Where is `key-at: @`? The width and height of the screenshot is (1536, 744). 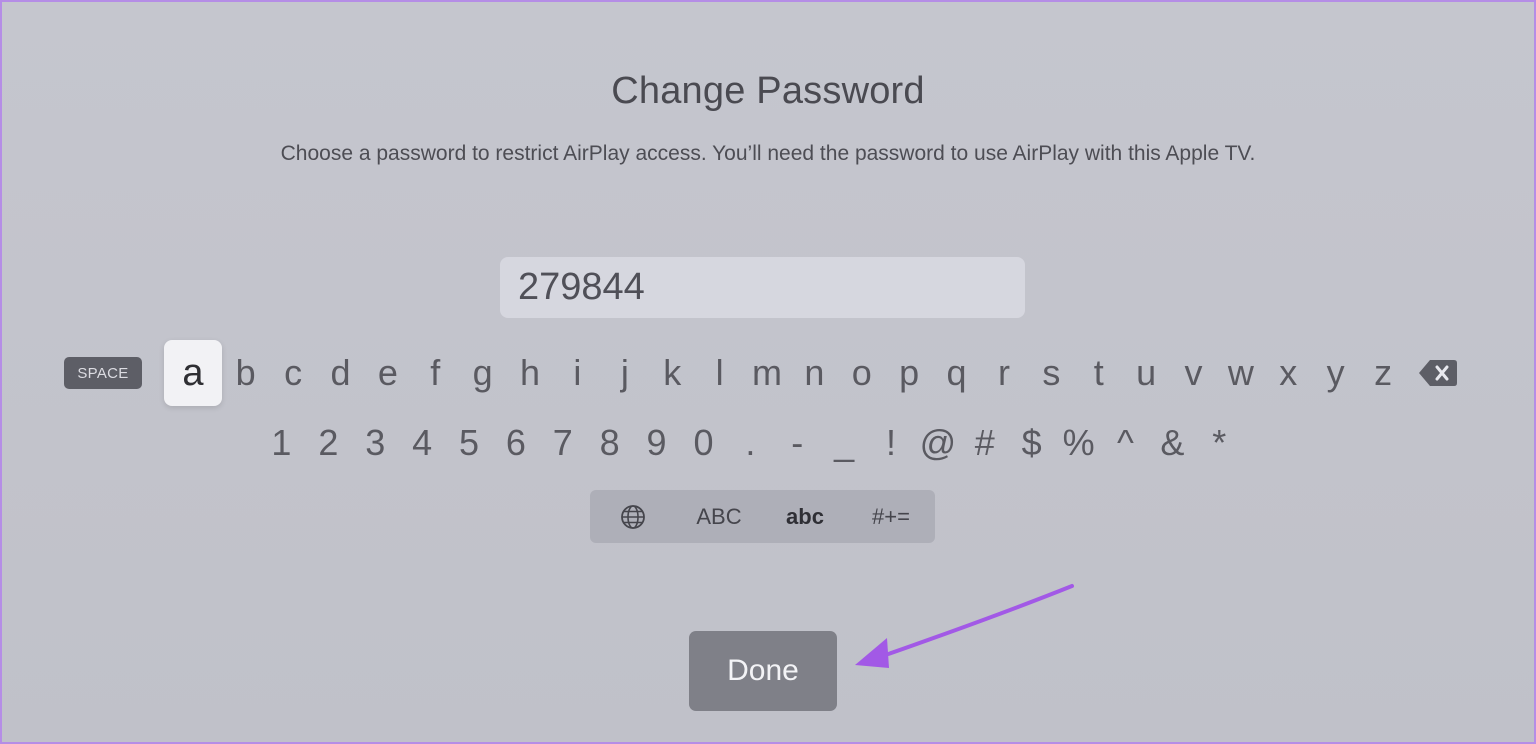
key-at: @ is located at coordinates (937, 443).